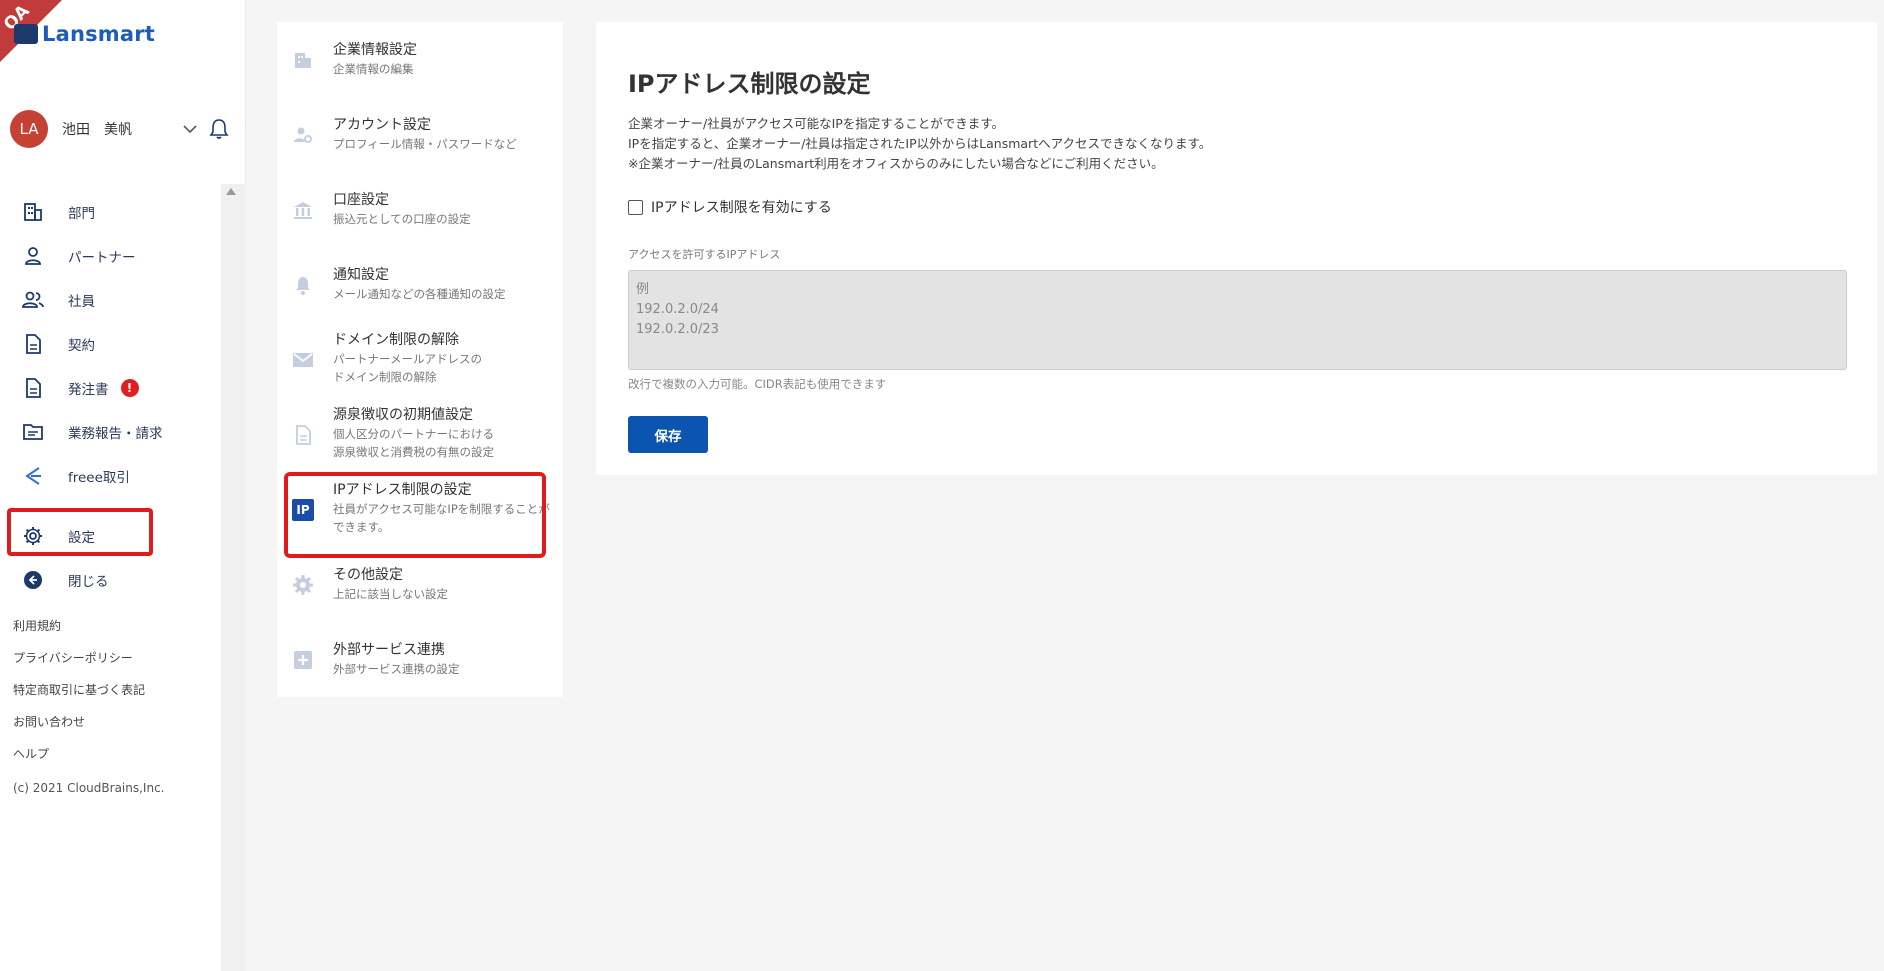 The width and height of the screenshot is (1884, 971). Describe the element at coordinates (29, 129) in the screenshot. I see `avatar: LA` at that location.